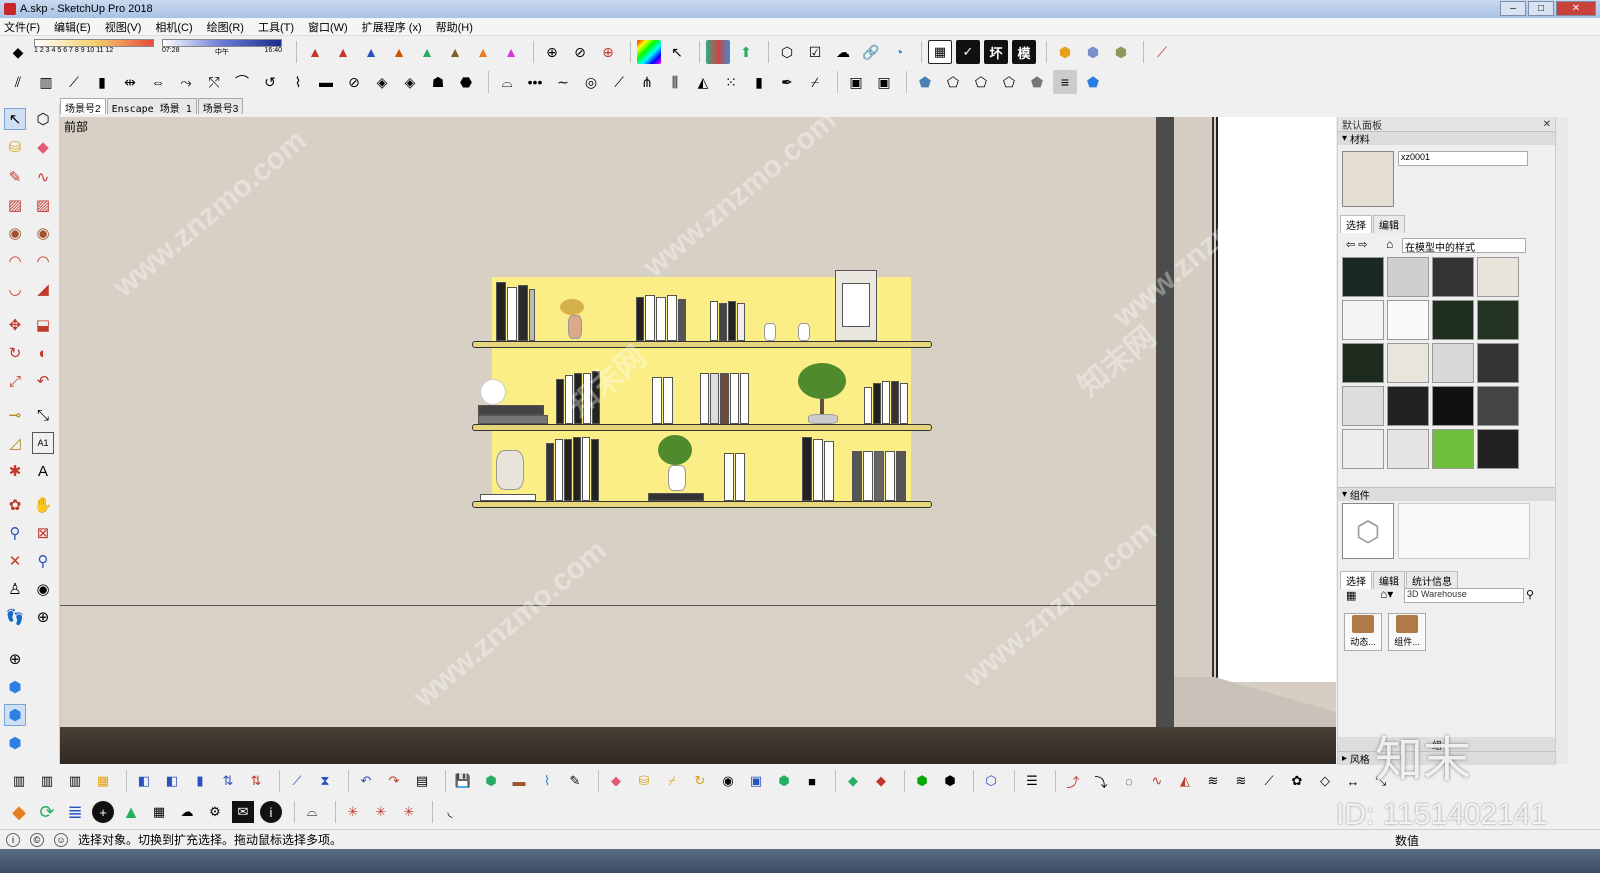 Image resolution: width=1600 pixels, height=873 pixels. What do you see at coordinates (353, 812) in the screenshot?
I see `network-icon: ✳` at bounding box center [353, 812].